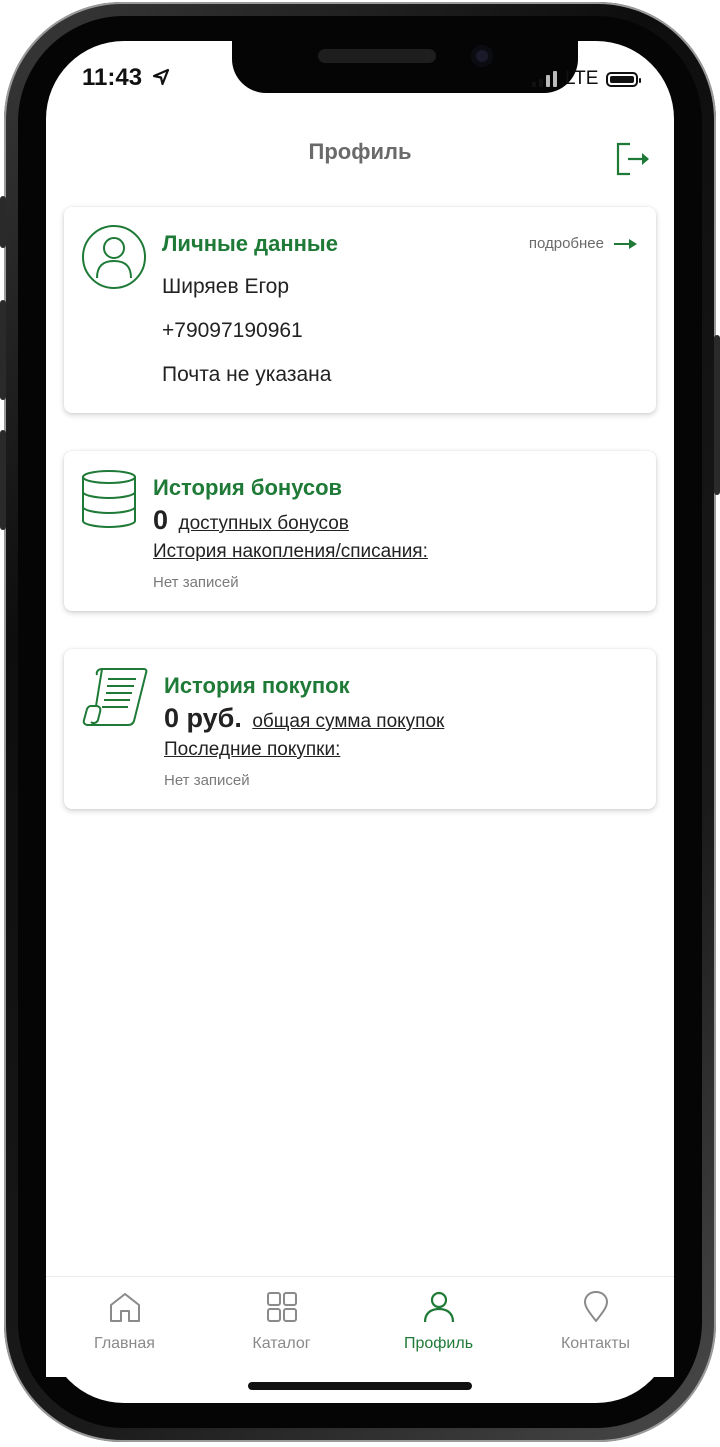 The image size is (720, 1447). I want to click on more-link: подробнее, so click(583, 243).